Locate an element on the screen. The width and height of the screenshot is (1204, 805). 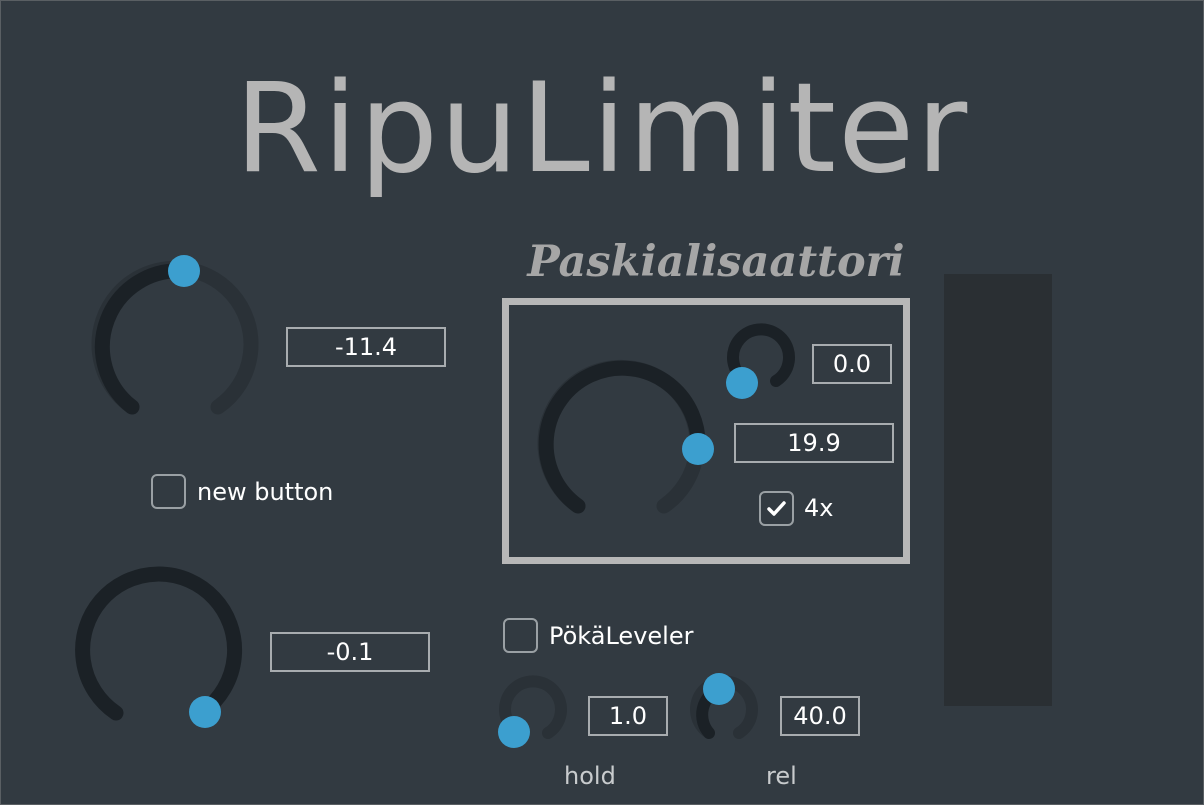
pokaleveler-label: PökäLeveler is located at coordinates (621, 636).